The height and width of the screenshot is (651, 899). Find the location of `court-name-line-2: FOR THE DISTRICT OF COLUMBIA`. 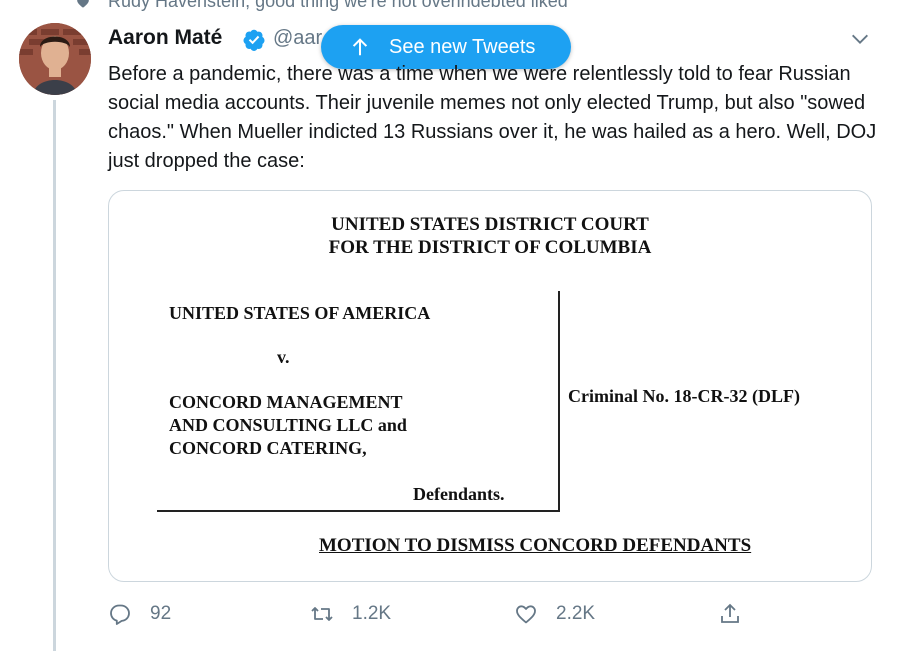

court-name-line-2: FOR THE DISTRICT OF COLUMBIA is located at coordinates (490, 247).